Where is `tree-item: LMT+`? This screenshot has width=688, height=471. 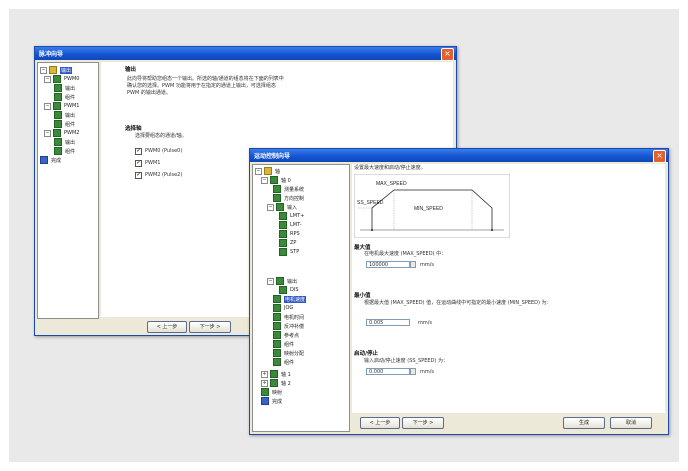
tree-item: LMT+ is located at coordinates (291, 216).